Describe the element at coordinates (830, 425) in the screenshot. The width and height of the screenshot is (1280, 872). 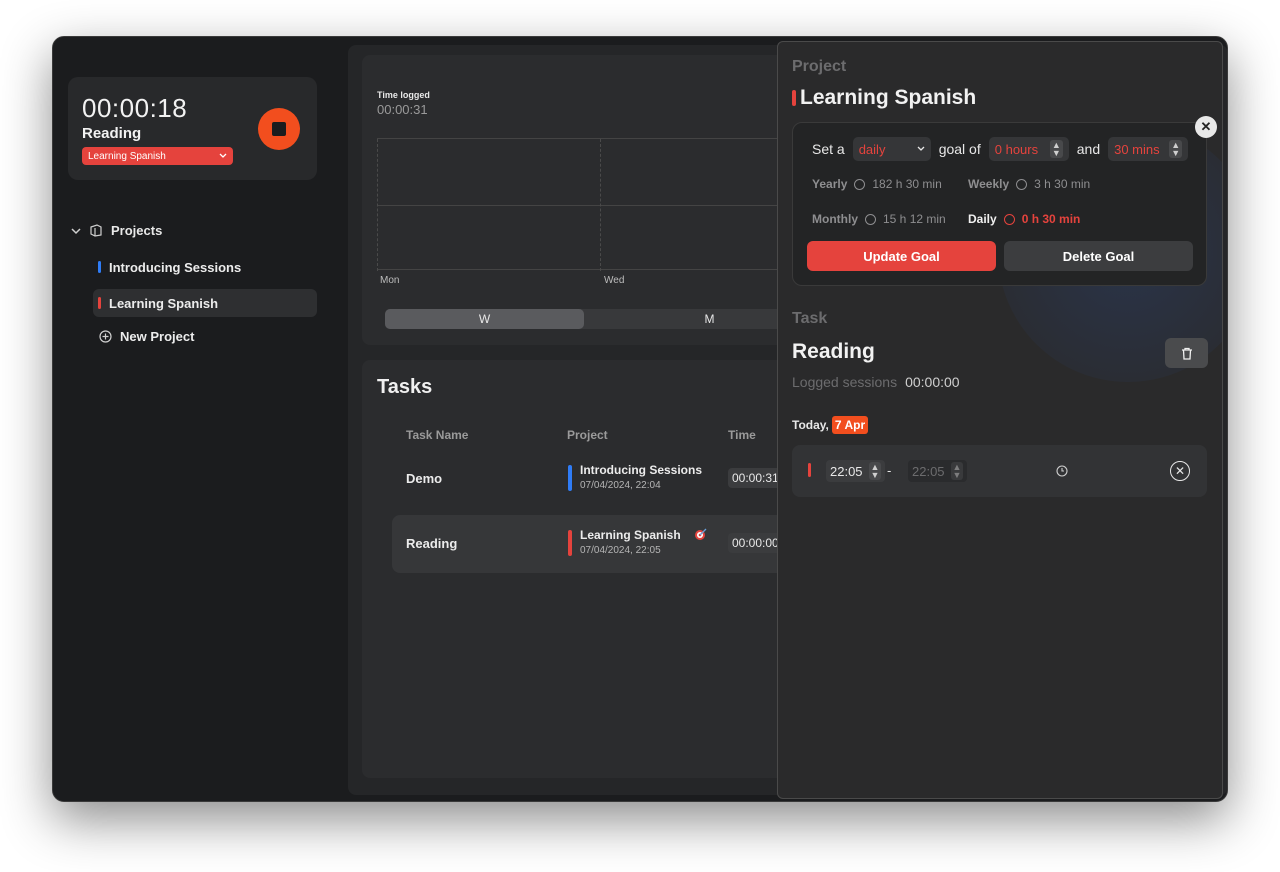
I see `session-day-header: Today, 7 Apr` at that location.